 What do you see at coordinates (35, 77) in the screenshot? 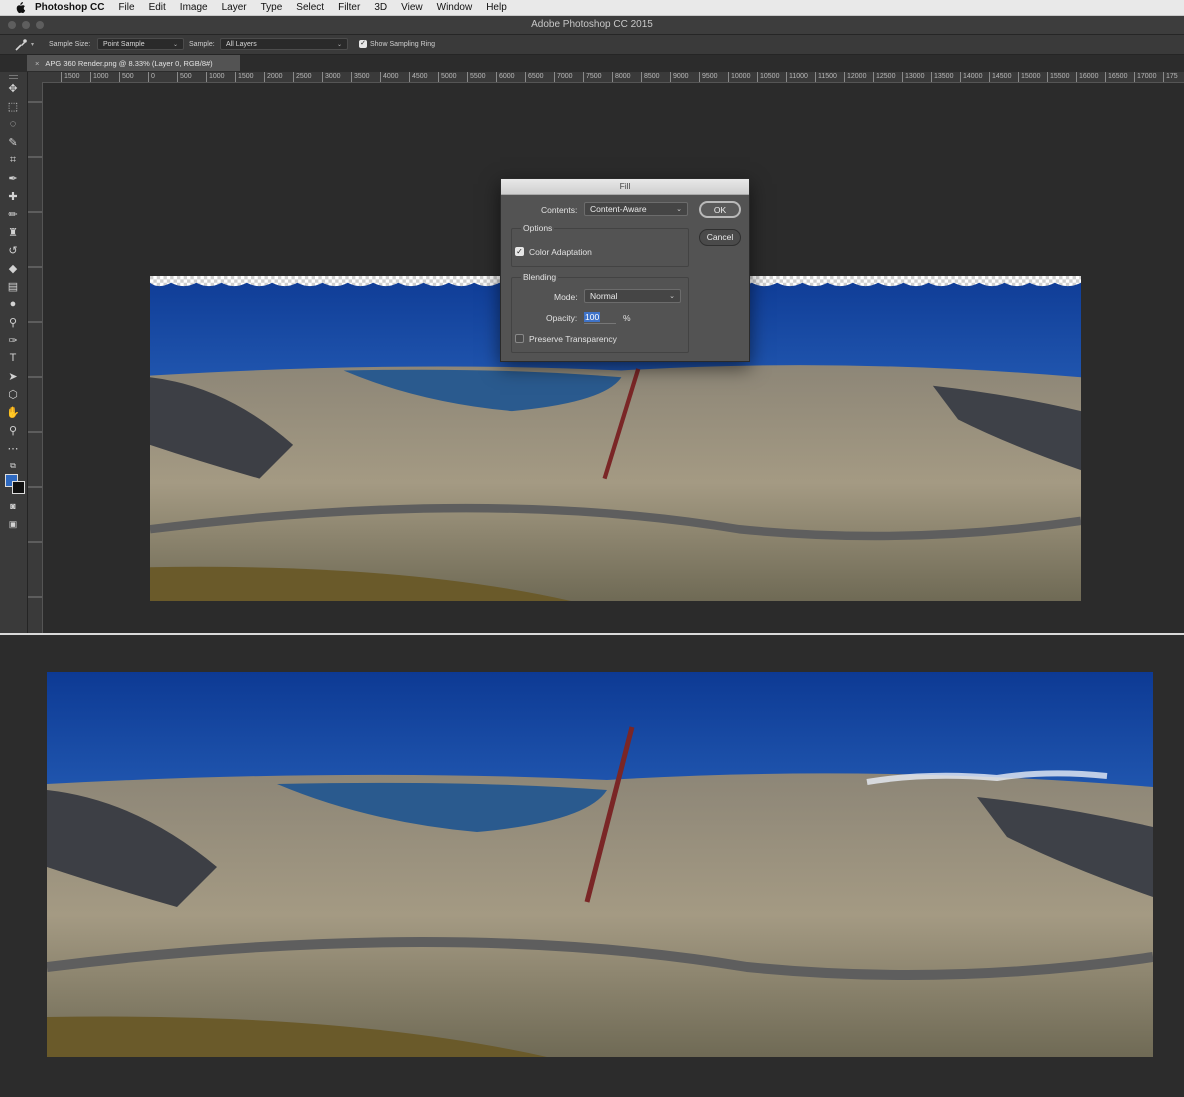
I see `ruler-origin` at bounding box center [35, 77].